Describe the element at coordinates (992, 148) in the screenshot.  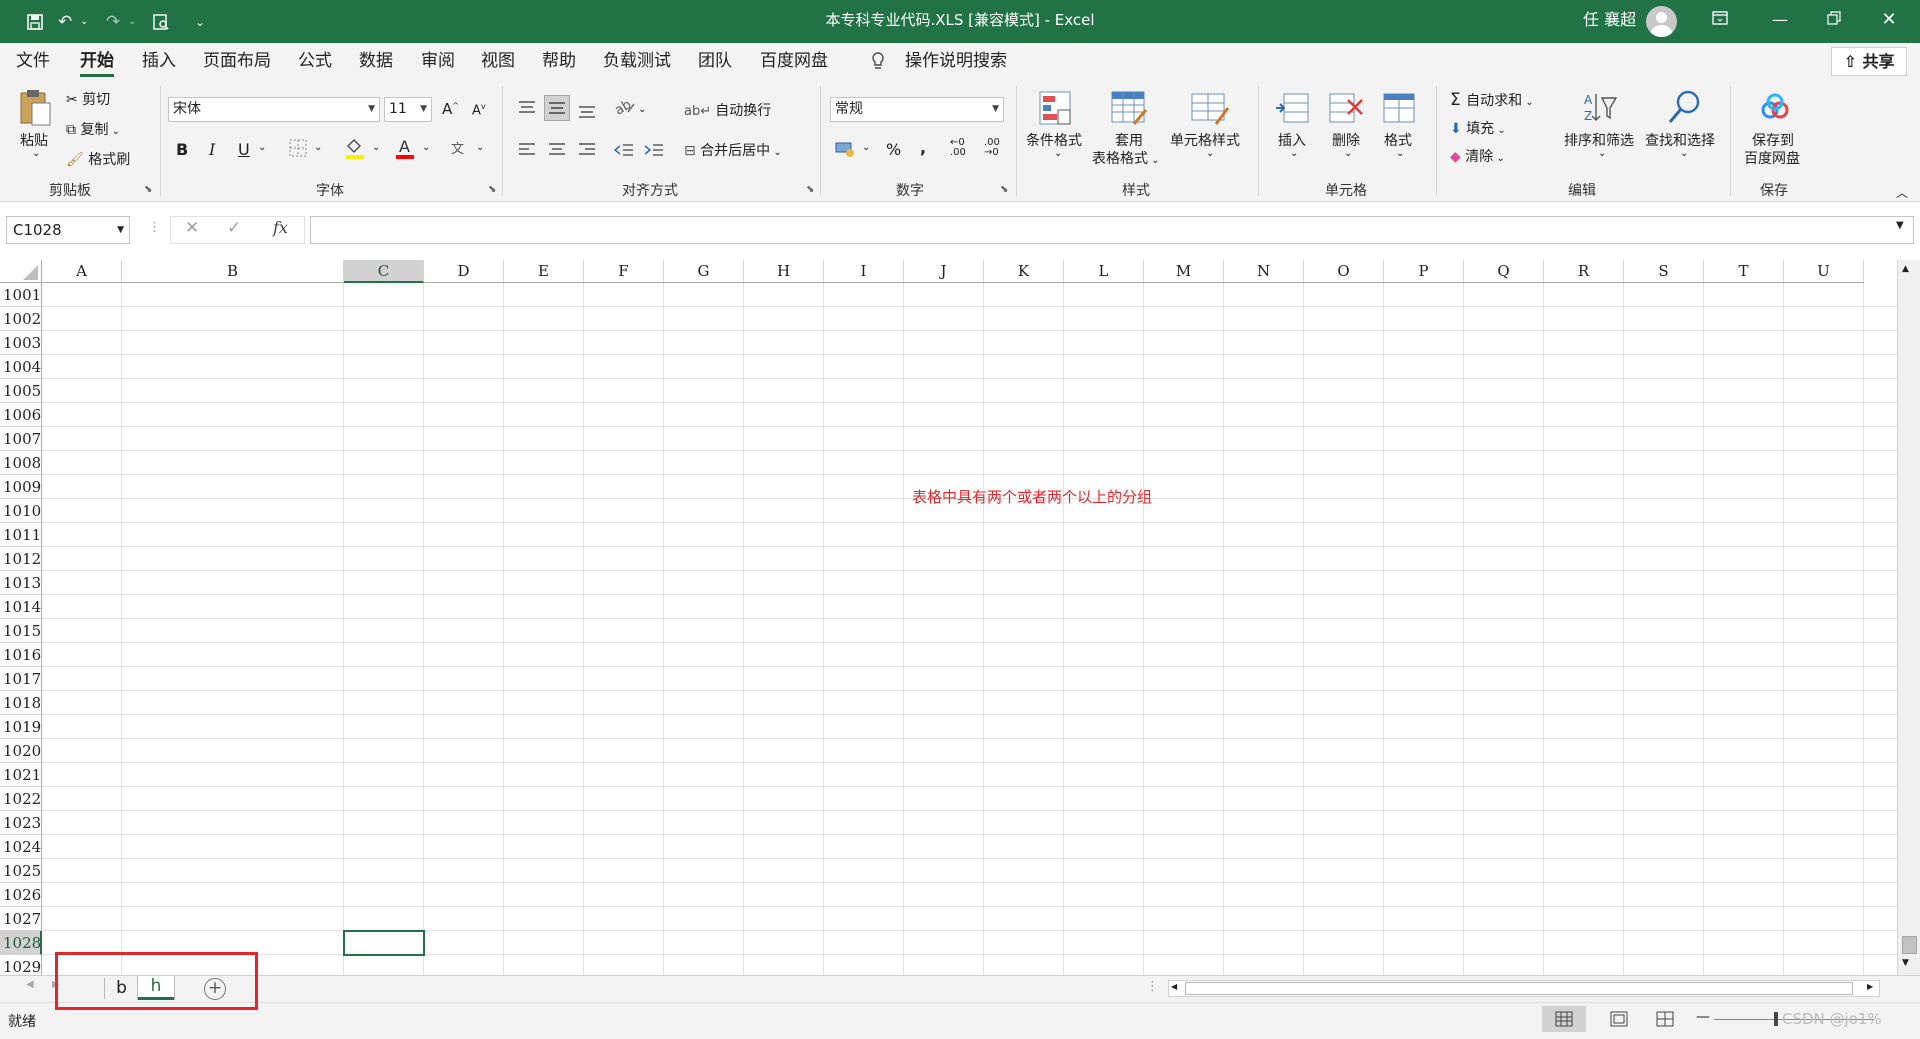
I see `decrease-decimal-icon: .00 →0` at that location.